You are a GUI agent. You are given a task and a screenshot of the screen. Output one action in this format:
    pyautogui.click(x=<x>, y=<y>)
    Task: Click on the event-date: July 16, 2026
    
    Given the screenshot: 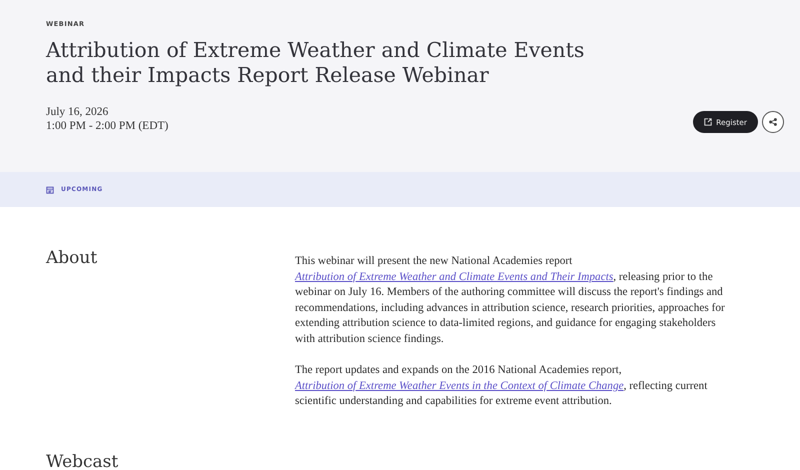 What is the action you would take?
    pyautogui.click(x=78, y=112)
    